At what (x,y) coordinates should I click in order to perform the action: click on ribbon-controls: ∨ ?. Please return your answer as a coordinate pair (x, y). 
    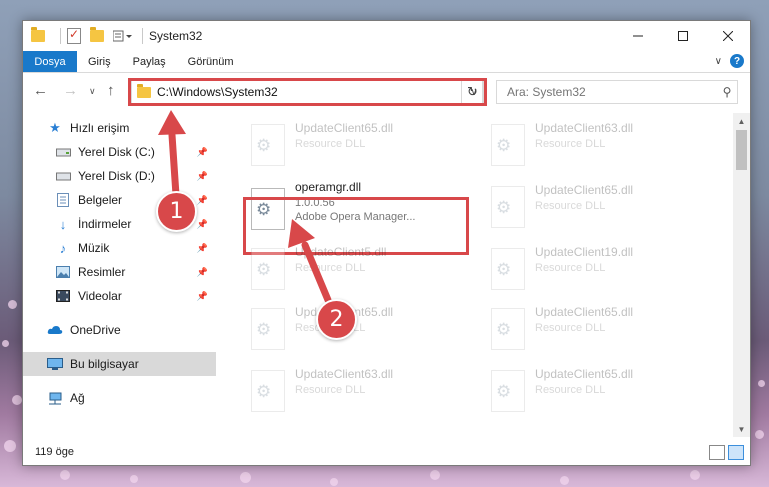
    Looking at the image, I should click on (729, 61).